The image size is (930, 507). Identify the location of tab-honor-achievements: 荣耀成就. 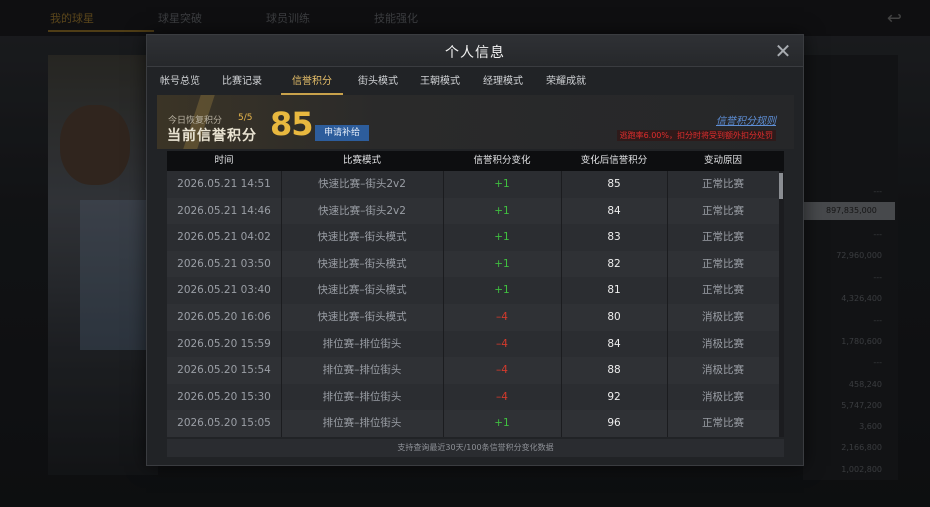
(566, 82).